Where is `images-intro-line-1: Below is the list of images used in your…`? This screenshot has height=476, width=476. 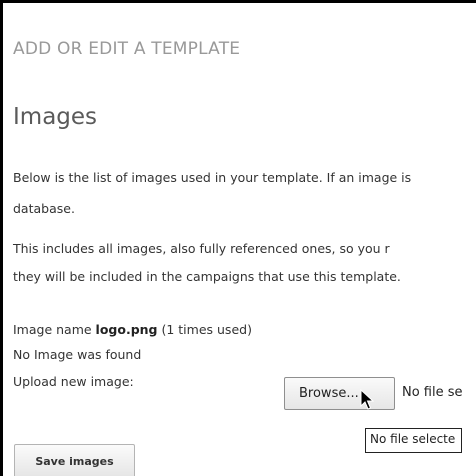
images-intro-line-1: Below is the list of images used in your… is located at coordinates (212, 177).